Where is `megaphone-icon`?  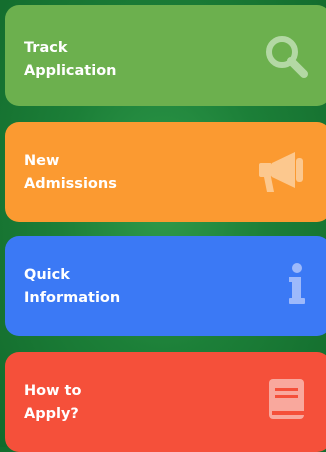
megaphone-icon is located at coordinates (281, 172).